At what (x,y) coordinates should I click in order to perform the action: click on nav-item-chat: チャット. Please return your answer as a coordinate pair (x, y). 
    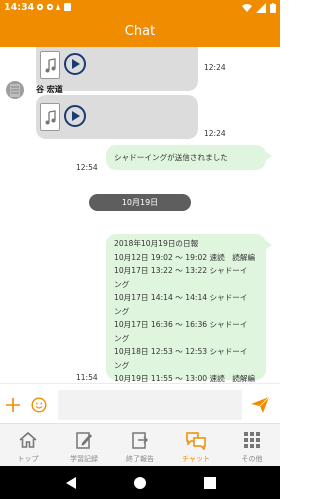
    Looking at the image, I should click on (196, 445).